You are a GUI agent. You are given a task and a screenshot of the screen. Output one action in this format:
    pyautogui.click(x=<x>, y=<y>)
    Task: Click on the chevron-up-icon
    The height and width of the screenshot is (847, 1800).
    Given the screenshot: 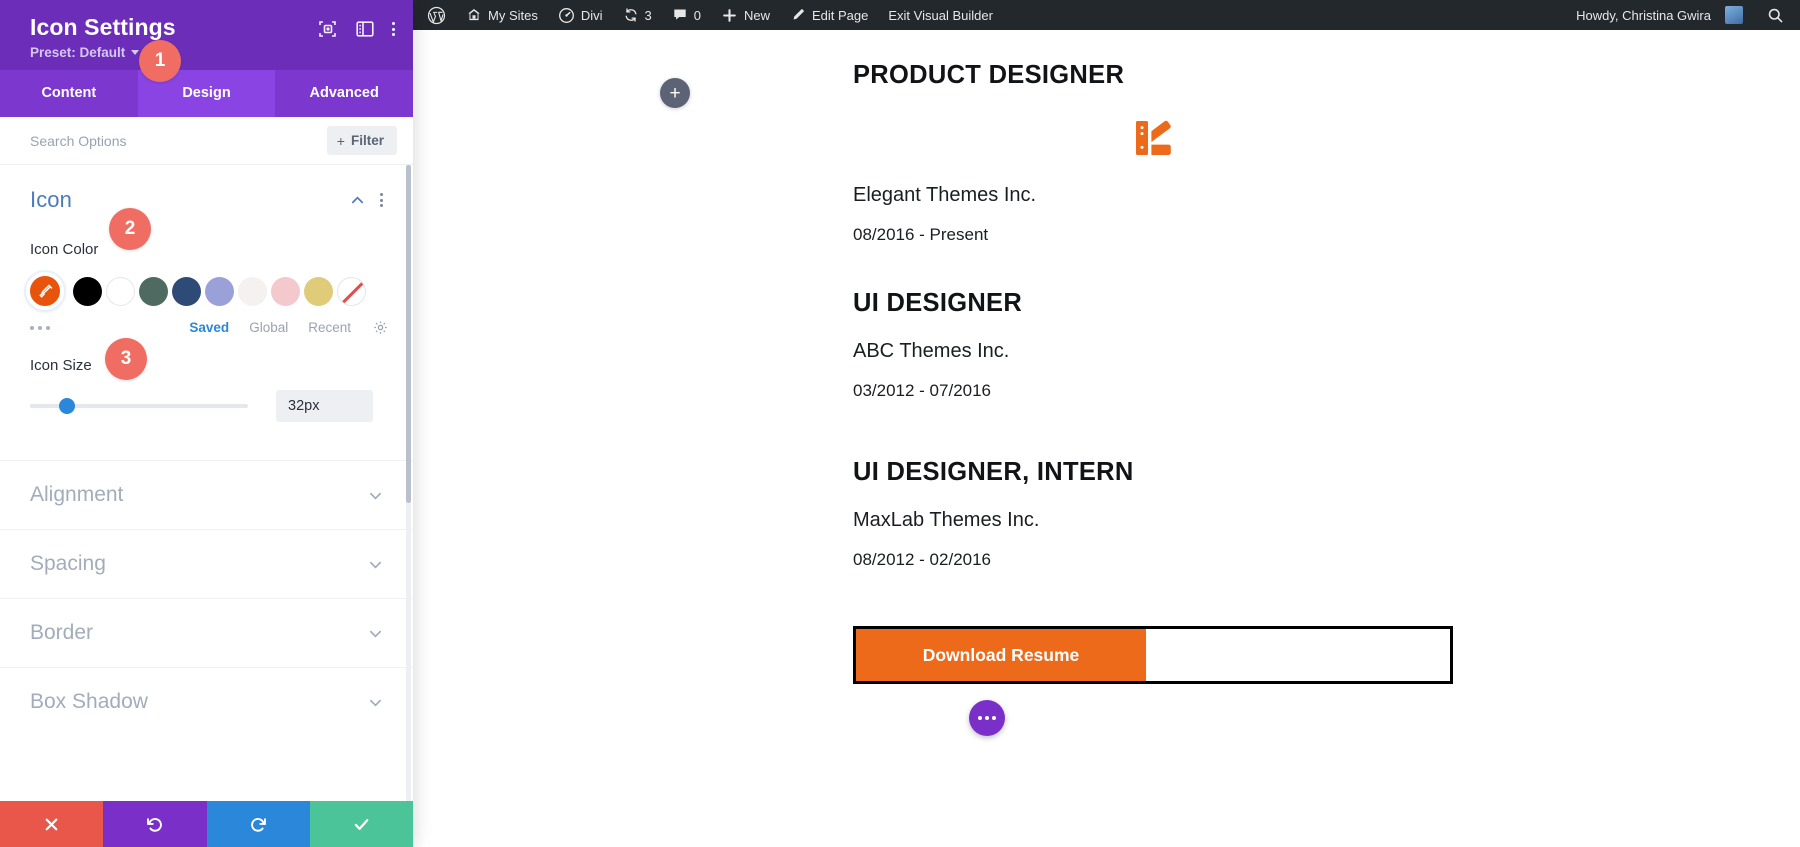 What is the action you would take?
    pyautogui.click(x=357, y=200)
    